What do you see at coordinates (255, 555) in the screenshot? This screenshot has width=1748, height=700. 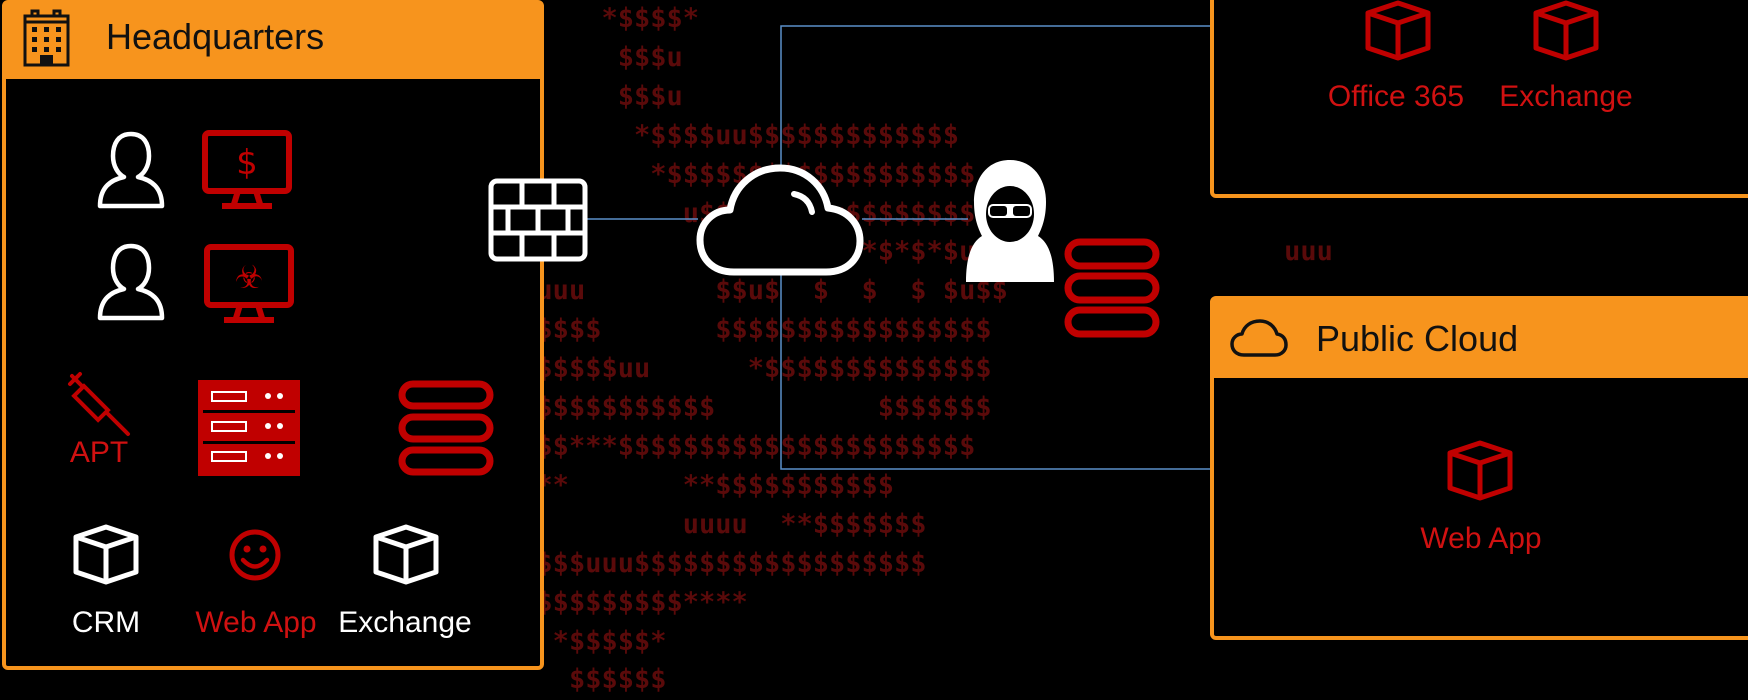 I see `smiley-icon` at bounding box center [255, 555].